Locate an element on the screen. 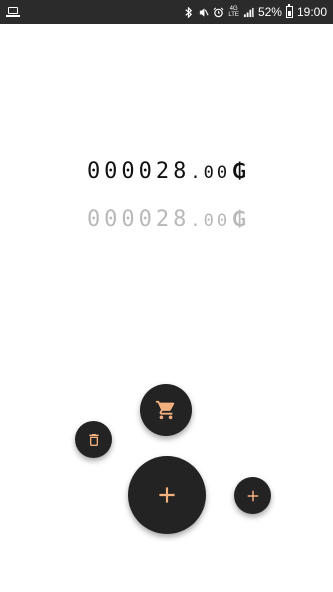 The width and height of the screenshot is (333, 592). cart-button is located at coordinates (166, 410).